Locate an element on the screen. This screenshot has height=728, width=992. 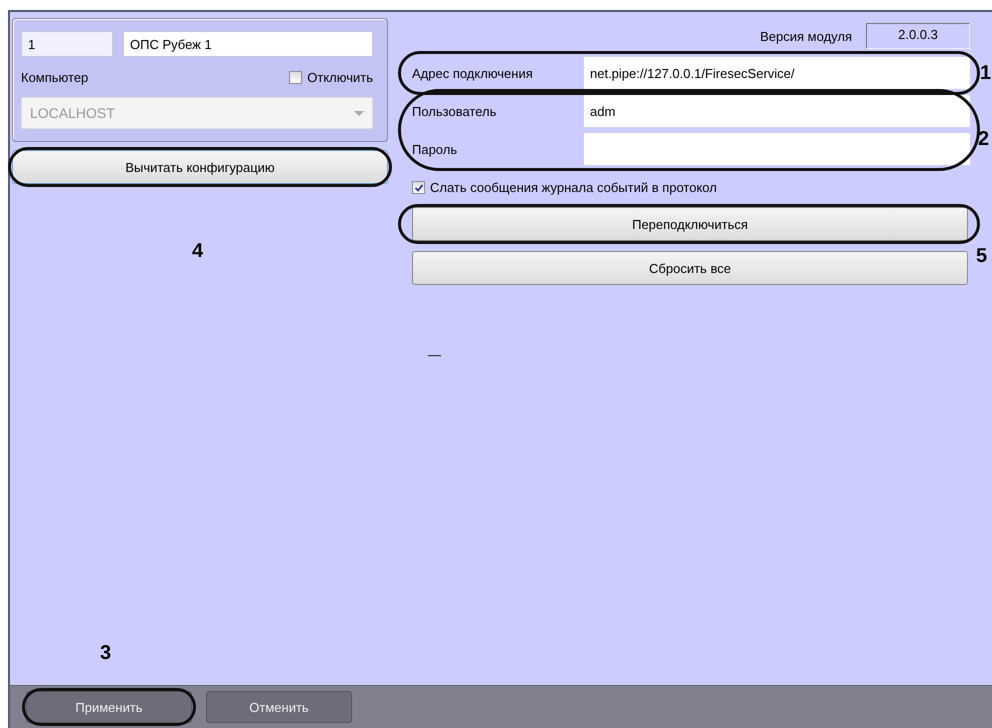
module-version-label: Версия модуля is located at coordinates (806, 36).